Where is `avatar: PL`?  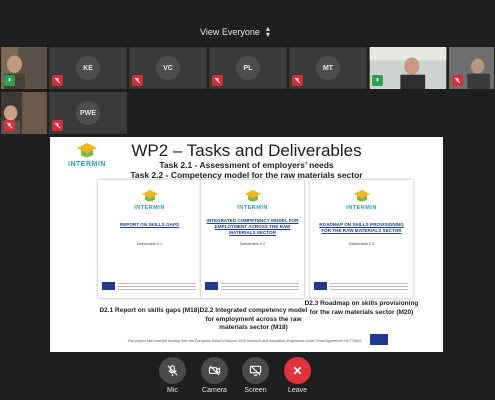
avatar: PL is located at coordinates (248, 68).